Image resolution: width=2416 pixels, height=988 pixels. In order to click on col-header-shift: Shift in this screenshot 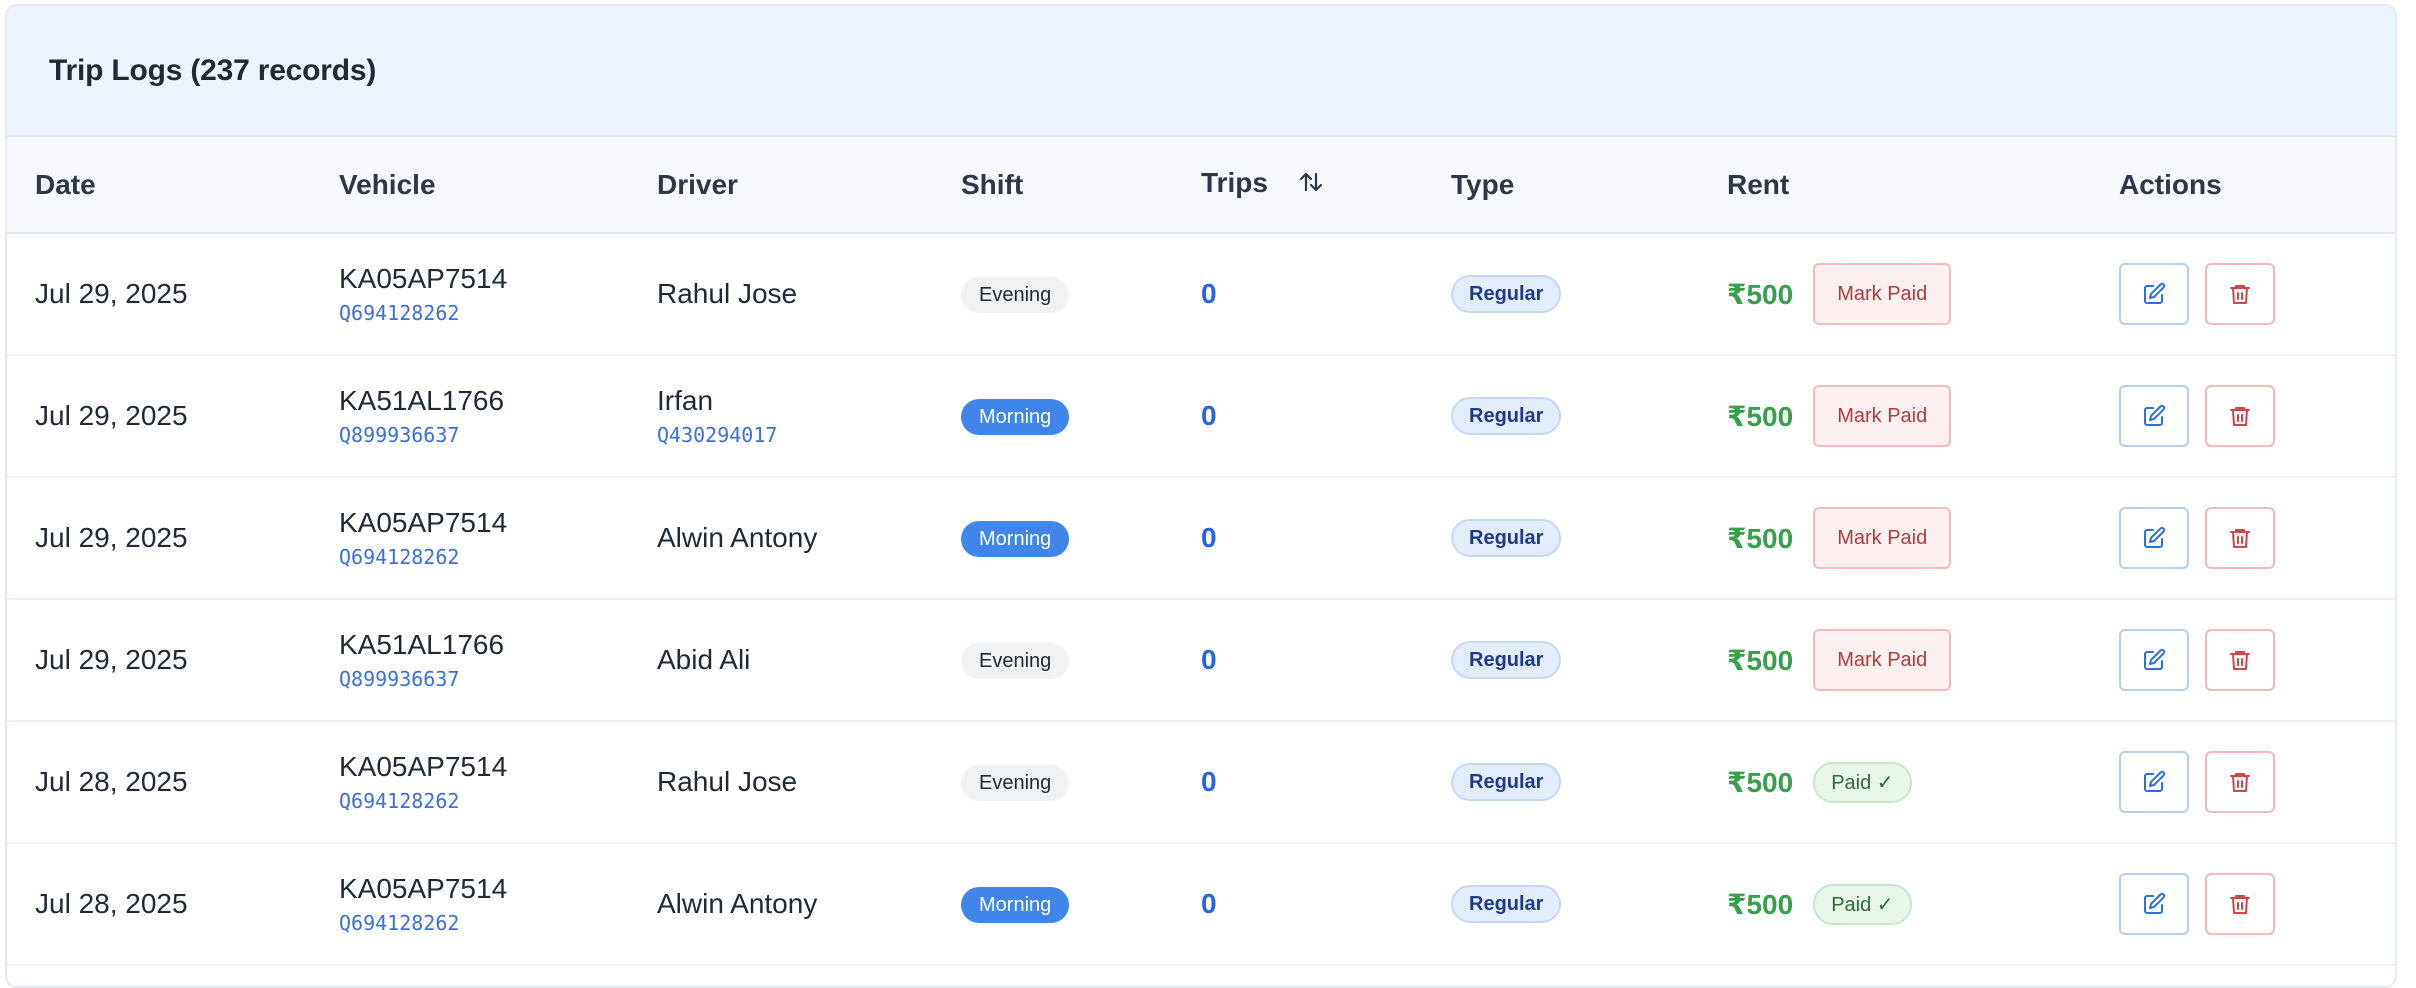, I will do `click(1053, 185)`.